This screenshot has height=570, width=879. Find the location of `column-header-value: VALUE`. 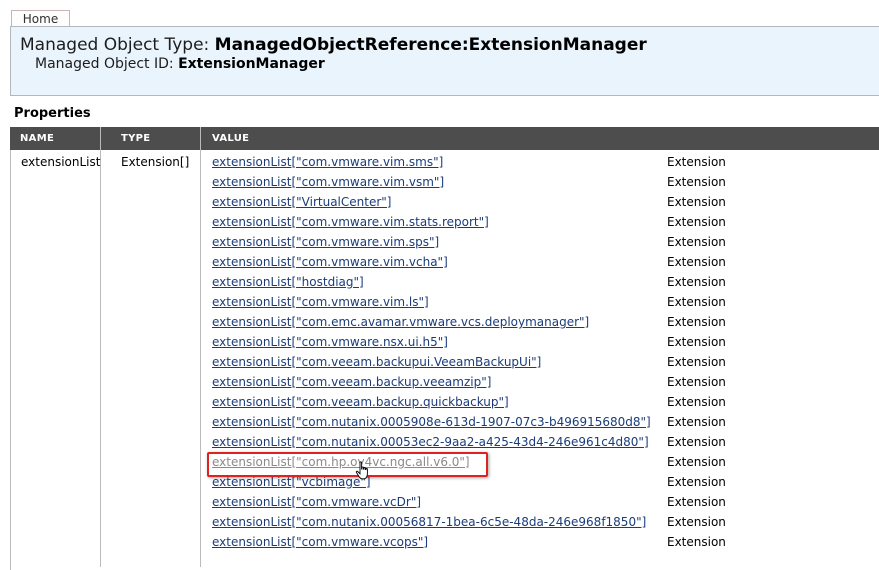

column-header-value: VALUE is located at coordinates (231, 138).